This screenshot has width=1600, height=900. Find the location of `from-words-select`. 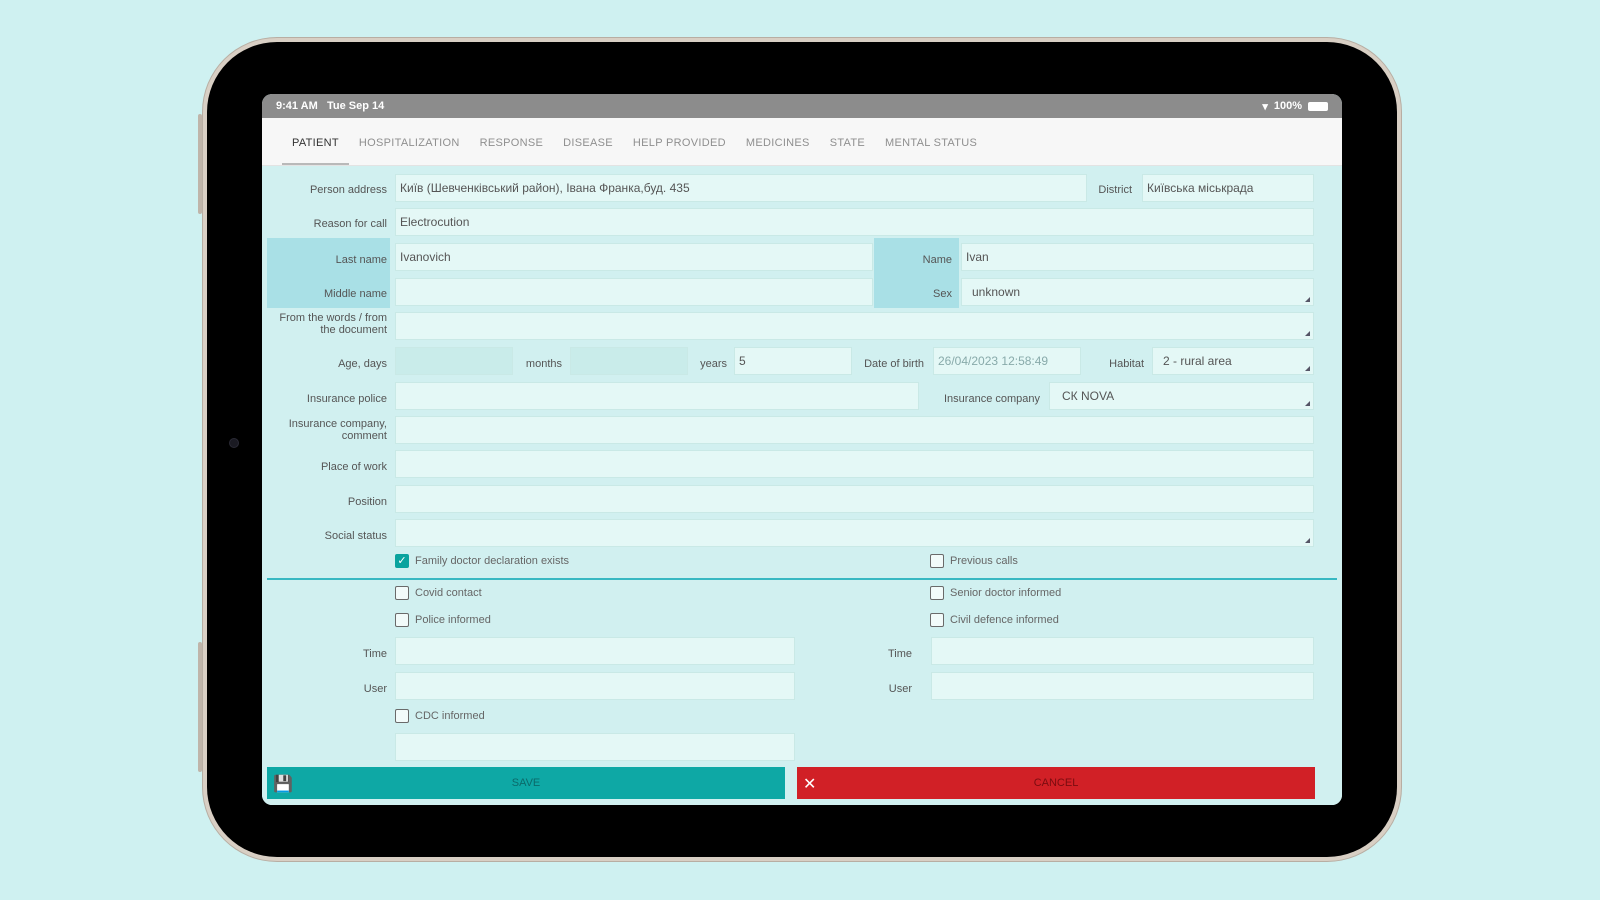

from-words-select is located at coordinates (854, 326).